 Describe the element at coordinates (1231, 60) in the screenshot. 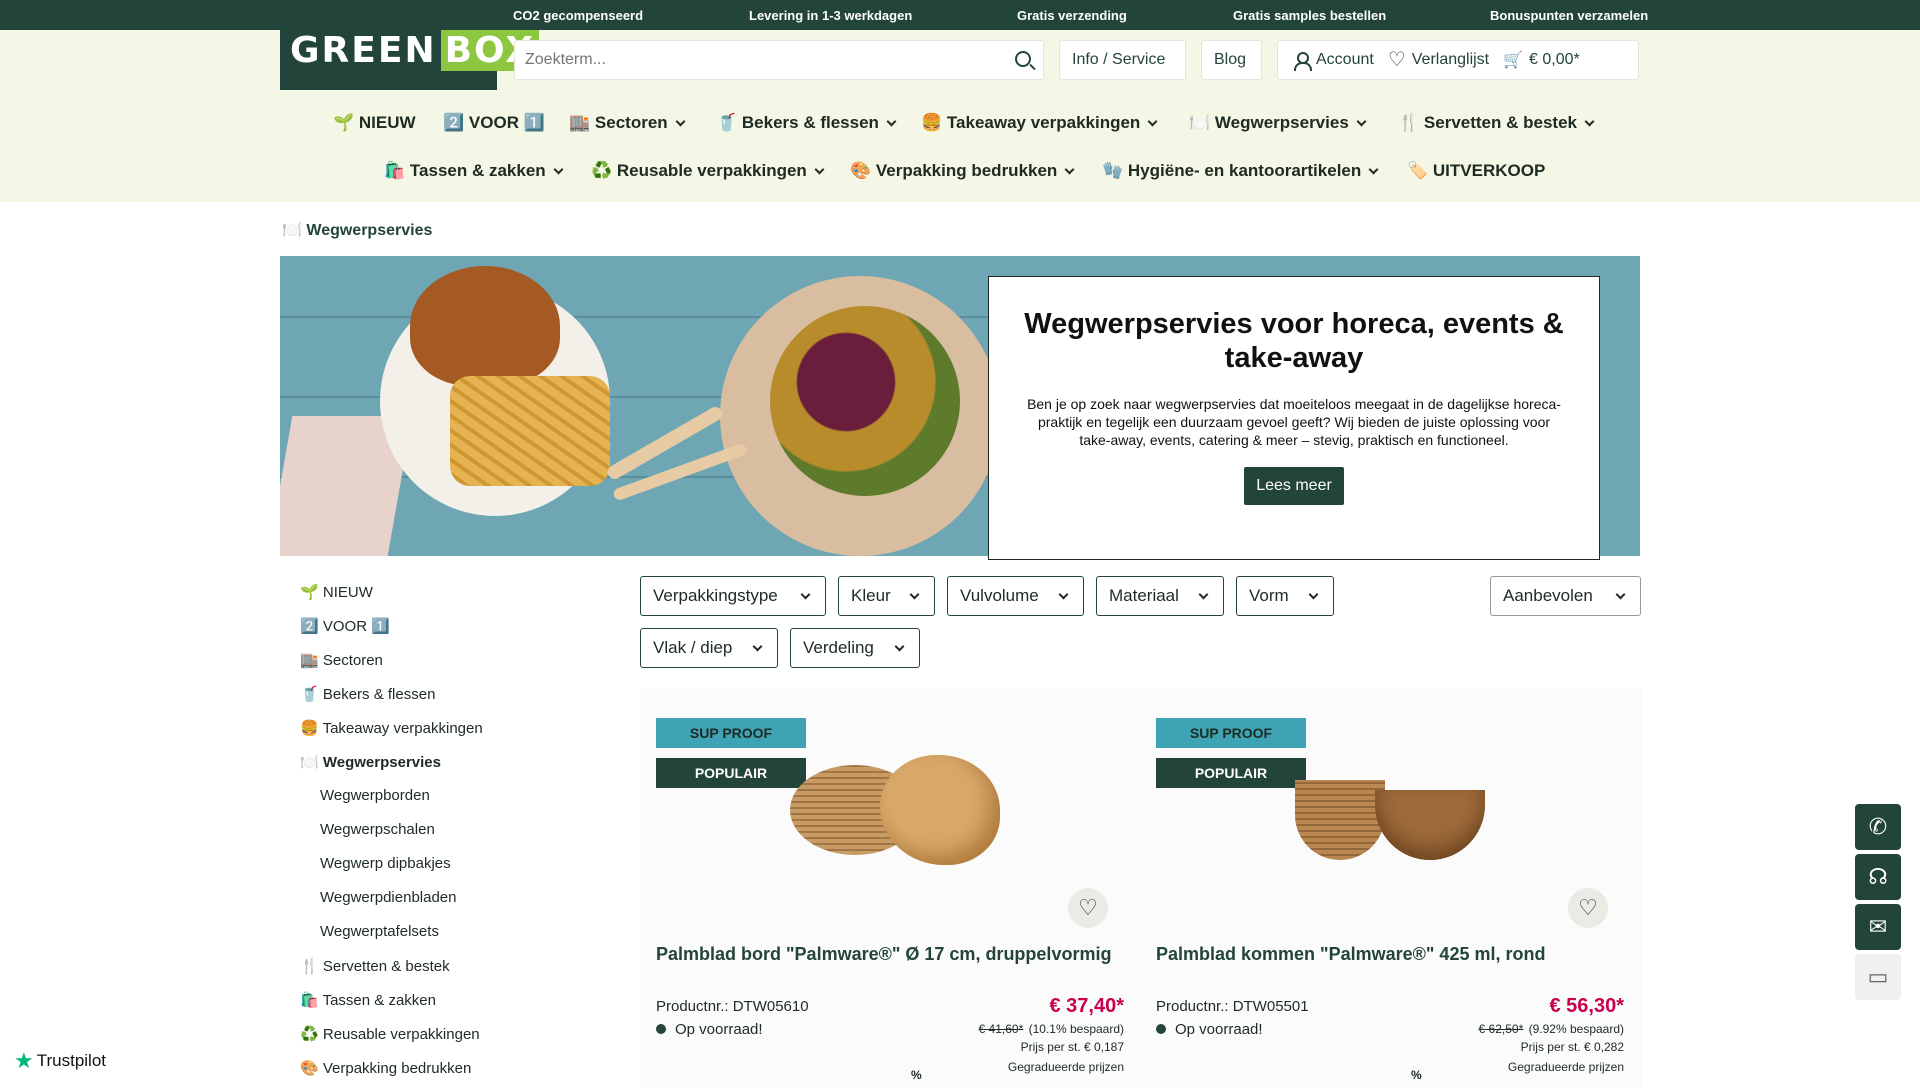

I see `blog-button: Blog` at that location.